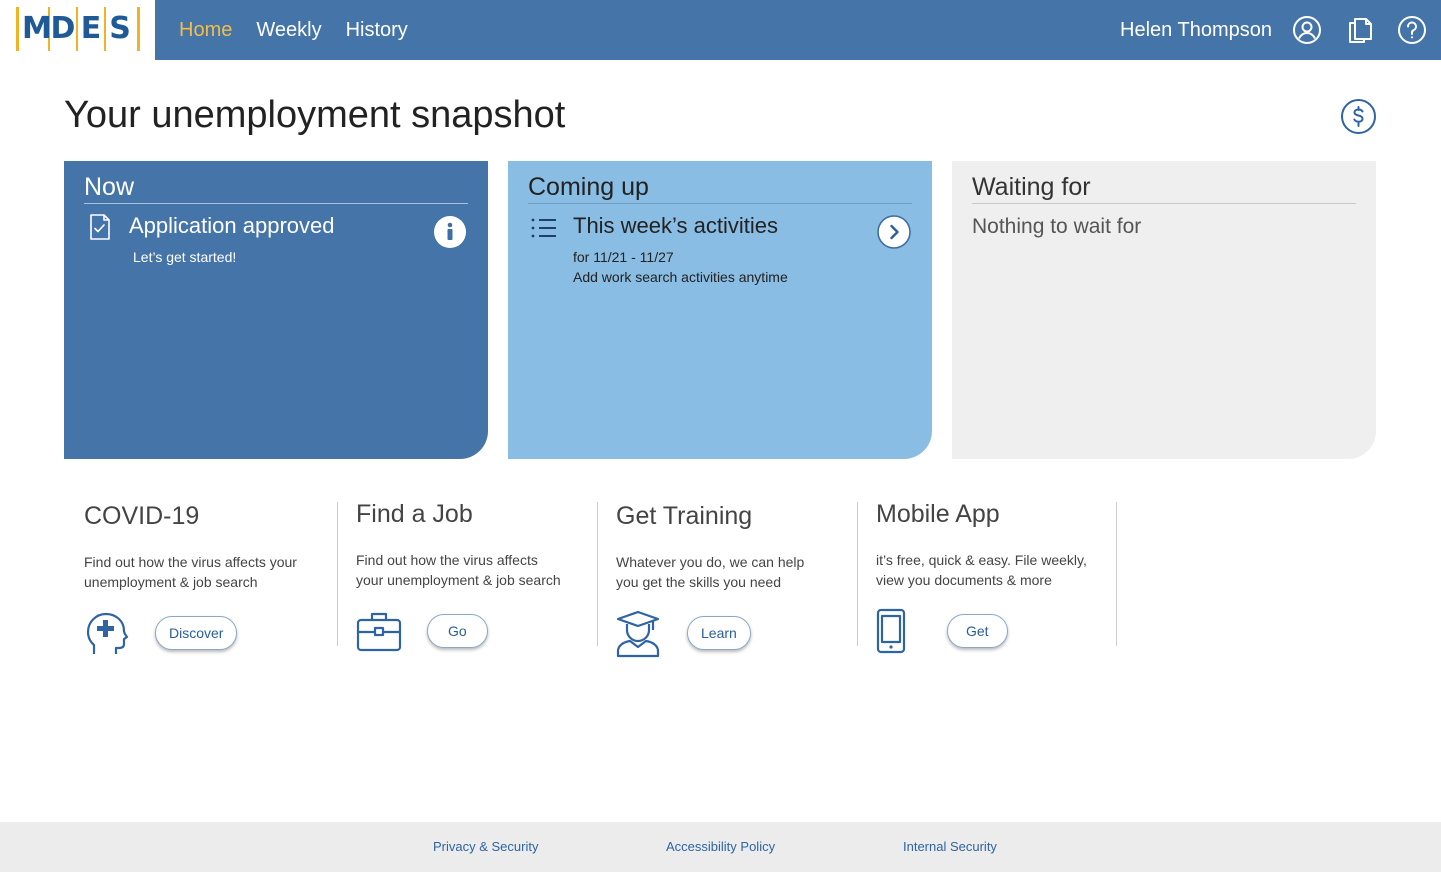 The image size is (1441, 872). I want to click on nav-weekly: Weekly, so click(288, 30).